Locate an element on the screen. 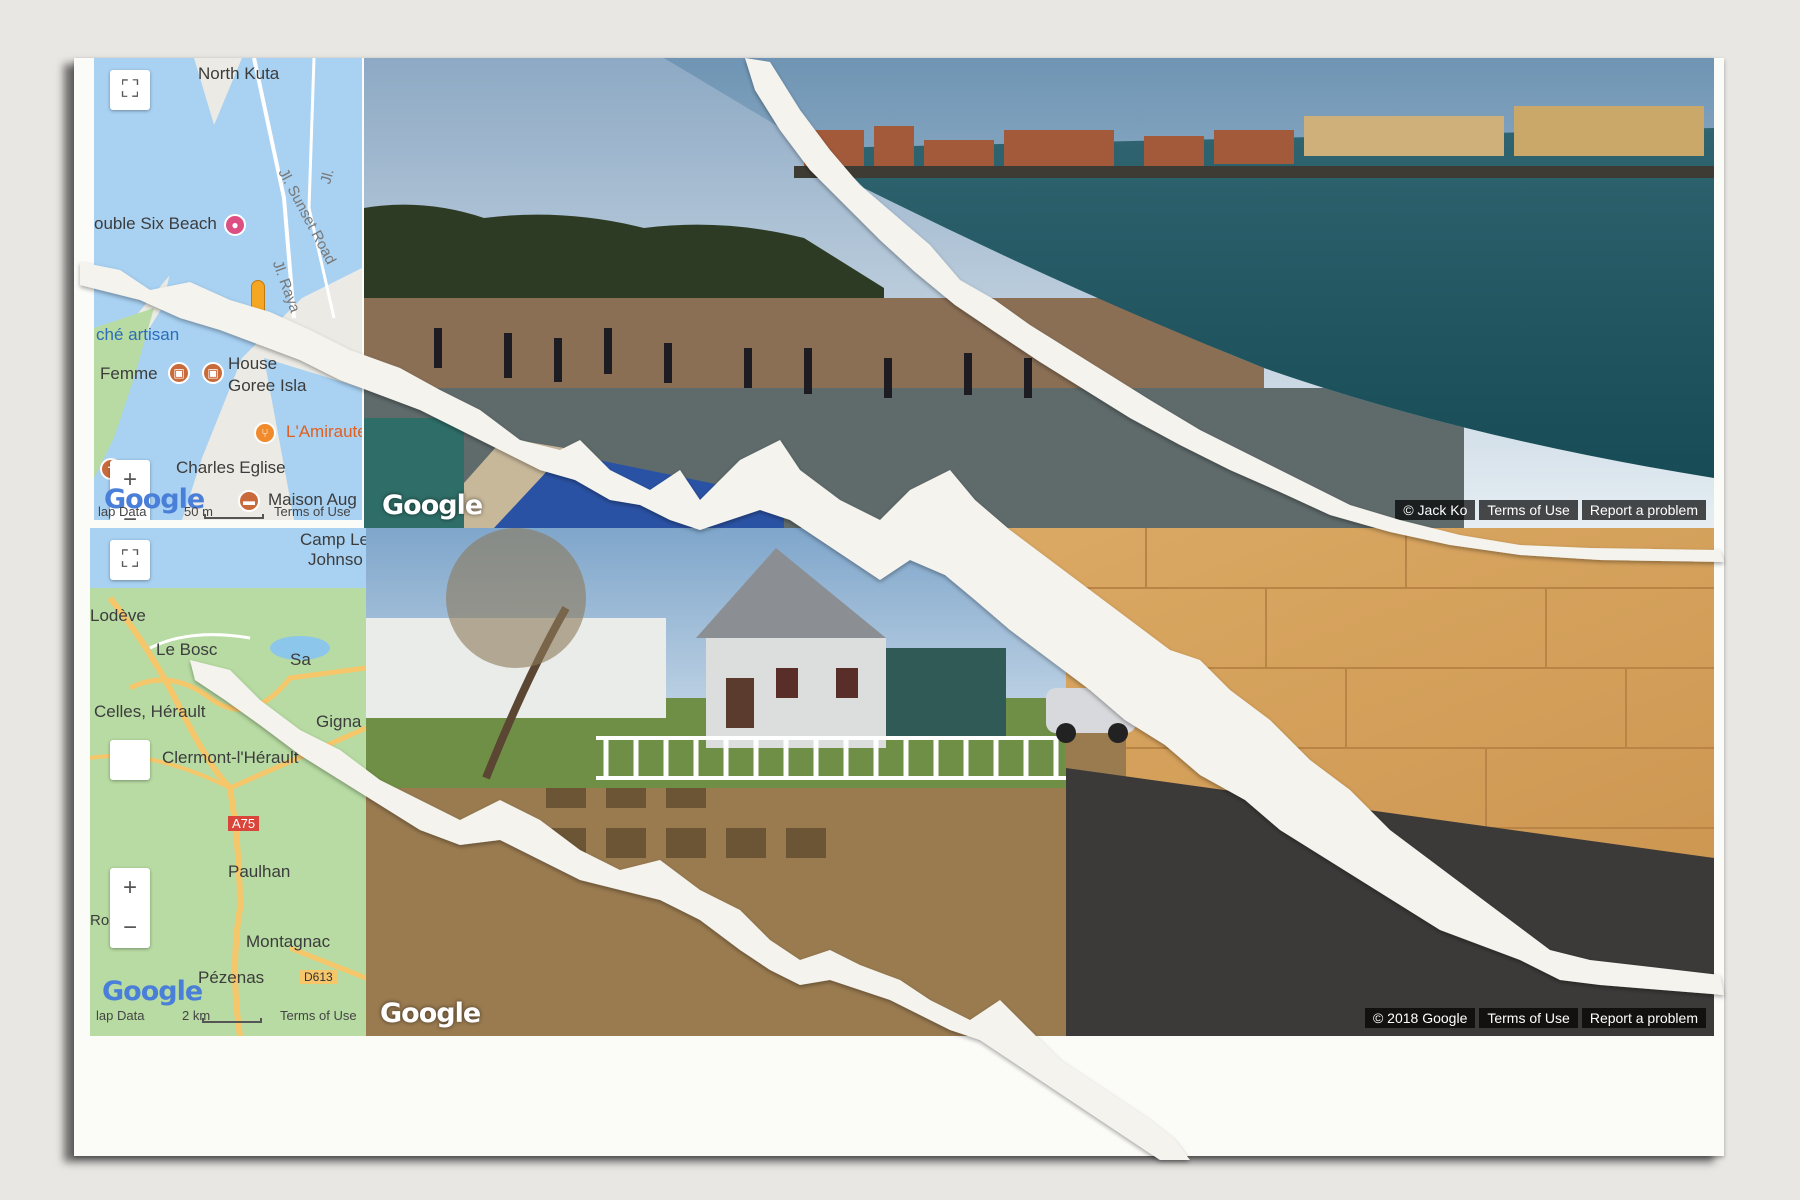  sv-top-report-link: Report a problem is located at coordinates (1643, 510).